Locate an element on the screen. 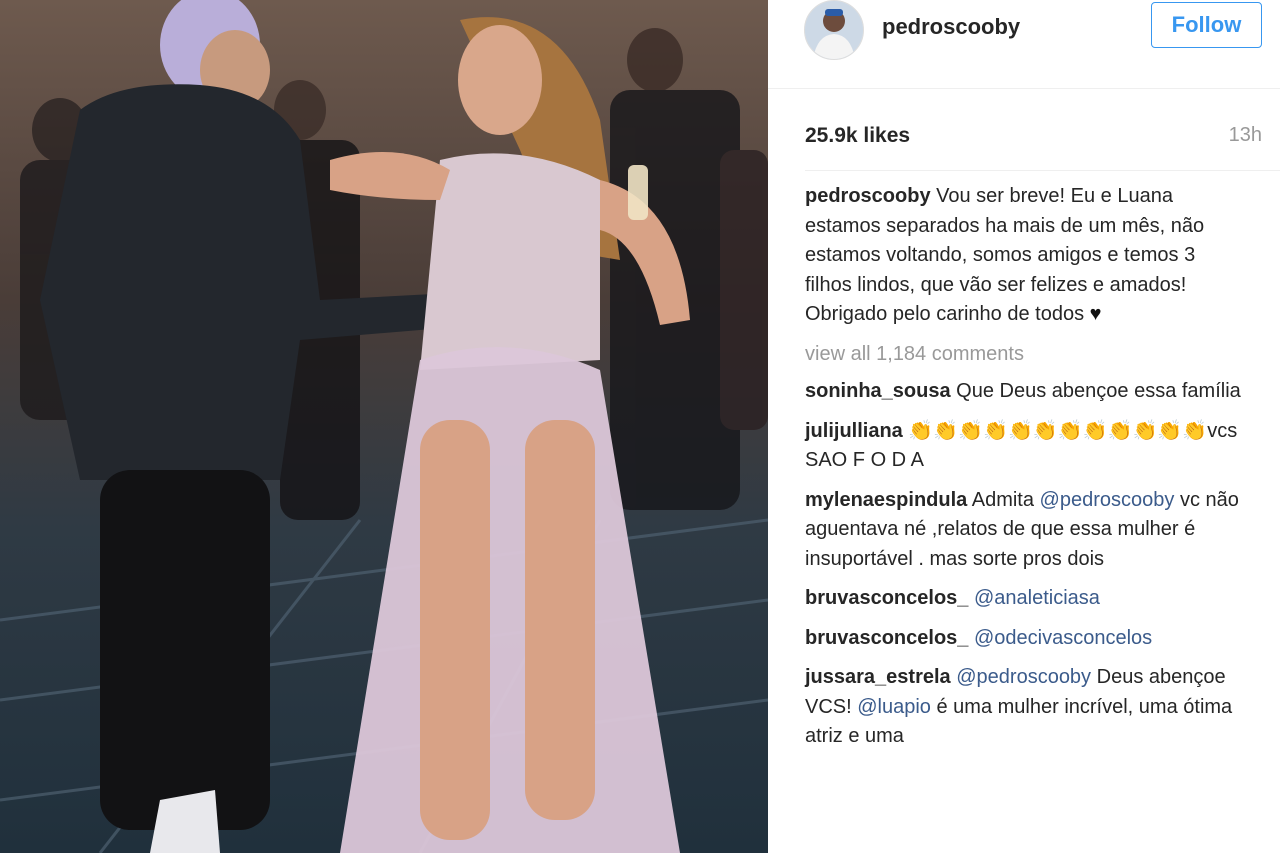  comment-mention: @analeticiasa is located at coordinates (1037, 598).